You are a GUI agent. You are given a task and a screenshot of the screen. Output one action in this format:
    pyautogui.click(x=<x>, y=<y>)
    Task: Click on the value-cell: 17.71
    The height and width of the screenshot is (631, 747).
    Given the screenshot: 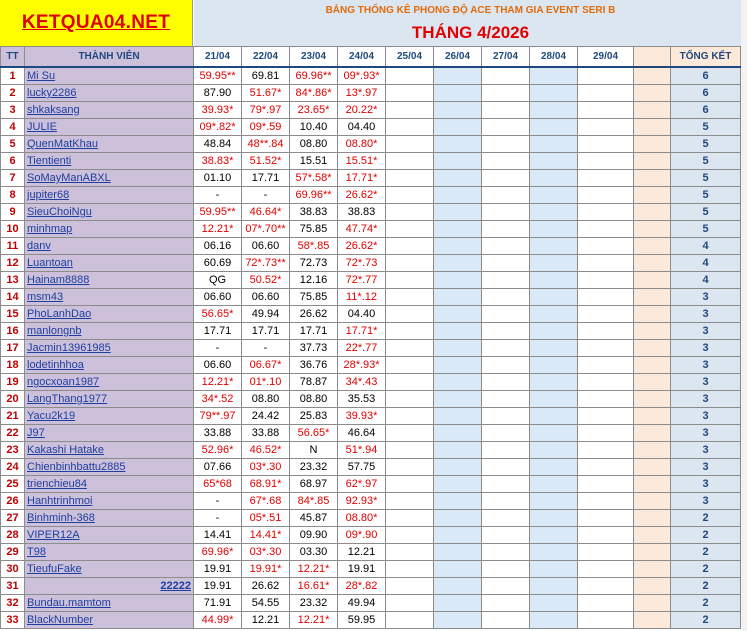 What is the action you would take?
    pyautogui.click(x=265, y=178)
    